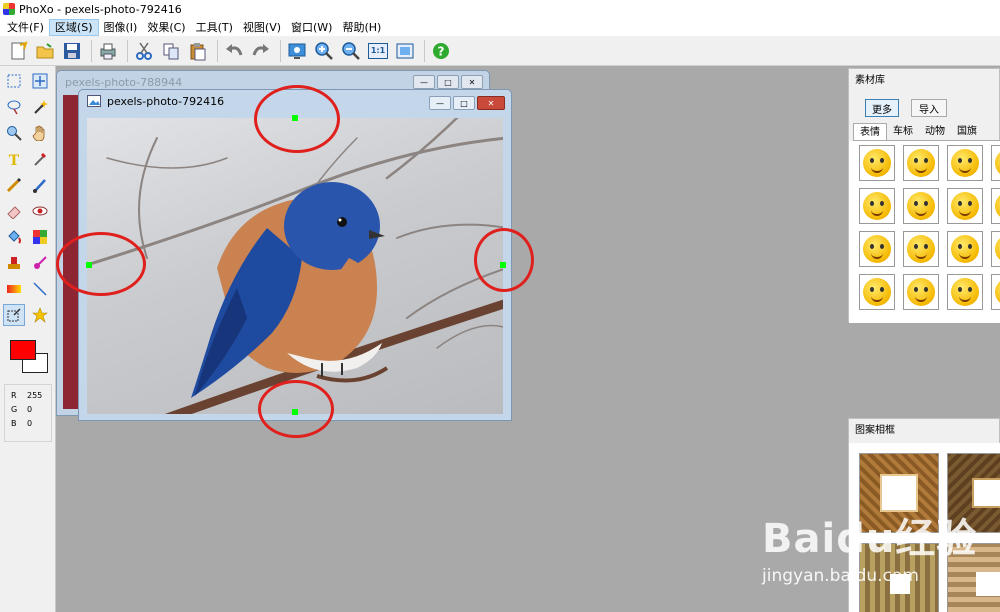 Image resolution: width=1000 pixels, height=612 pixels. What do you see at coordinates (14, 263) in the screenshot?
I see `stamp-icon` at bounding box center [14, 263].